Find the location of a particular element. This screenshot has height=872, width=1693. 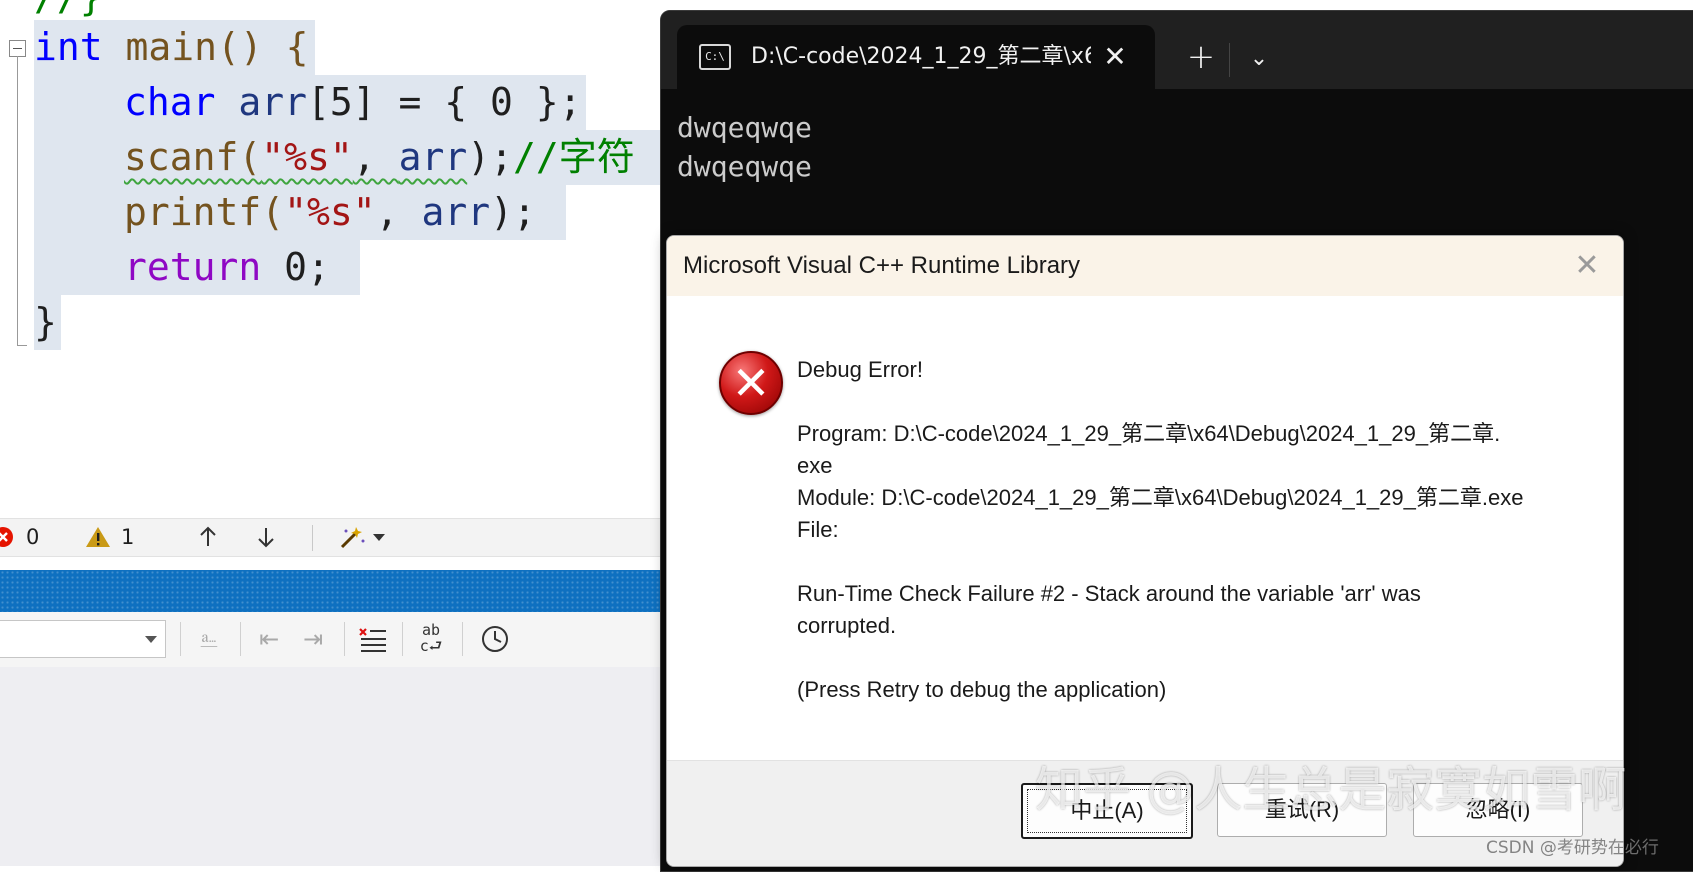

terminal-output: dwqeqwqe dwqeqwqe is located at coordinates (744, 147).